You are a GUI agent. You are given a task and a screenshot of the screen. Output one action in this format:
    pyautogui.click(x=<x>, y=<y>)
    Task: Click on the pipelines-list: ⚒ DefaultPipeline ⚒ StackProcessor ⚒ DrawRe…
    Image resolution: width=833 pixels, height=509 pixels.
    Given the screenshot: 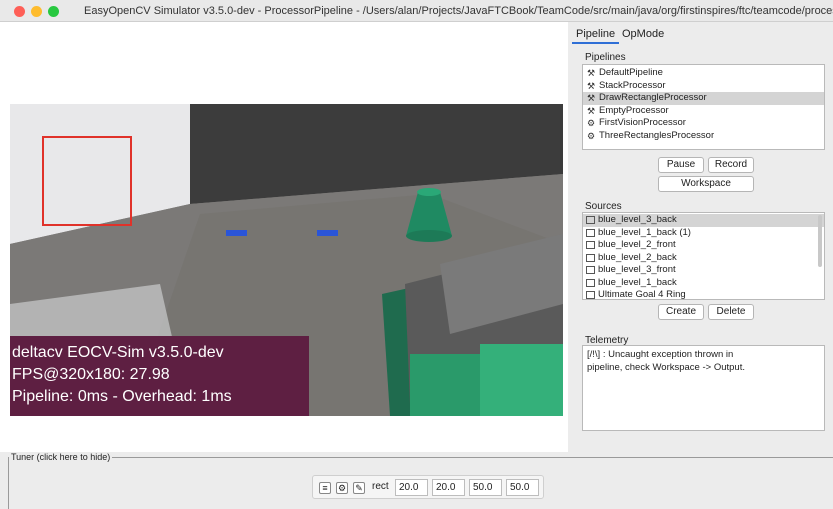 What is the action you would take?
    pyautogui.click(x=703, y=107)
    